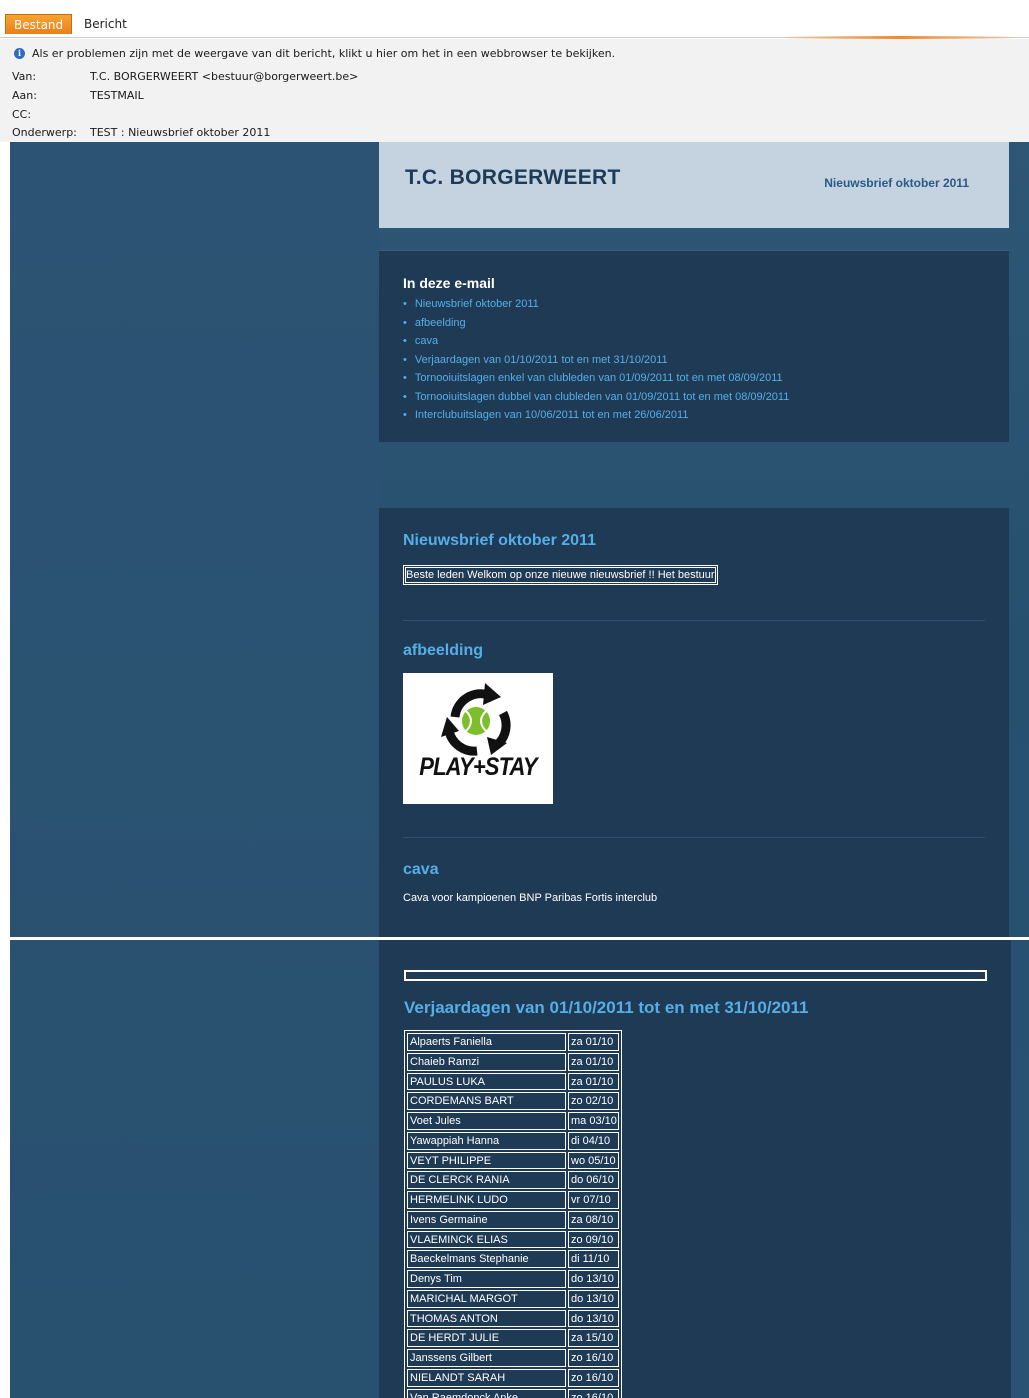  Describe the element at coordinates (896, 183) in the screenshot. I see `issue-title: Nieuwsbrief oktober 2011` at that location.